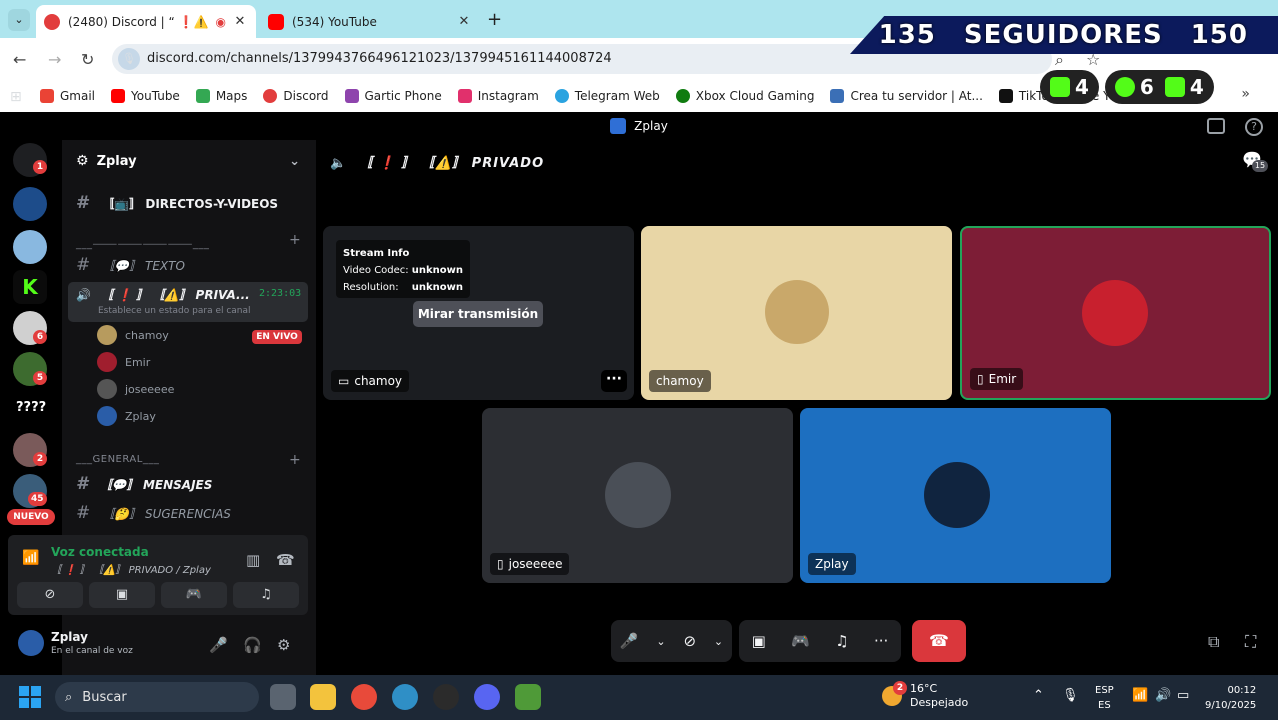 The image size is (1278, 720). I want to click on language-indicator: ESP ES, so click(1104, 698).